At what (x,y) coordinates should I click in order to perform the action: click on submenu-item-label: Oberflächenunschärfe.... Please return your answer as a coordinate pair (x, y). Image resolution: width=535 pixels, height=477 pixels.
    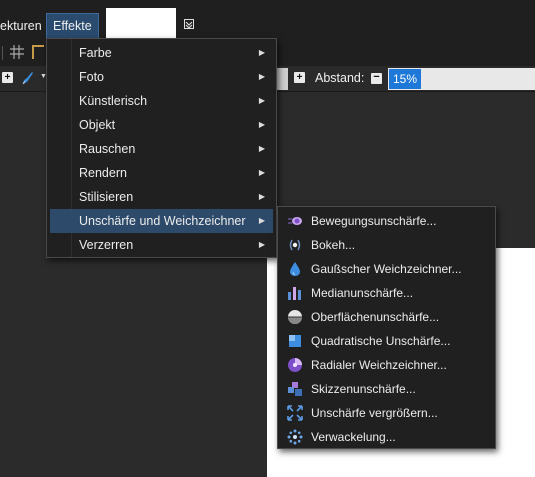
    Looking at the image, I should click on (375, 317).